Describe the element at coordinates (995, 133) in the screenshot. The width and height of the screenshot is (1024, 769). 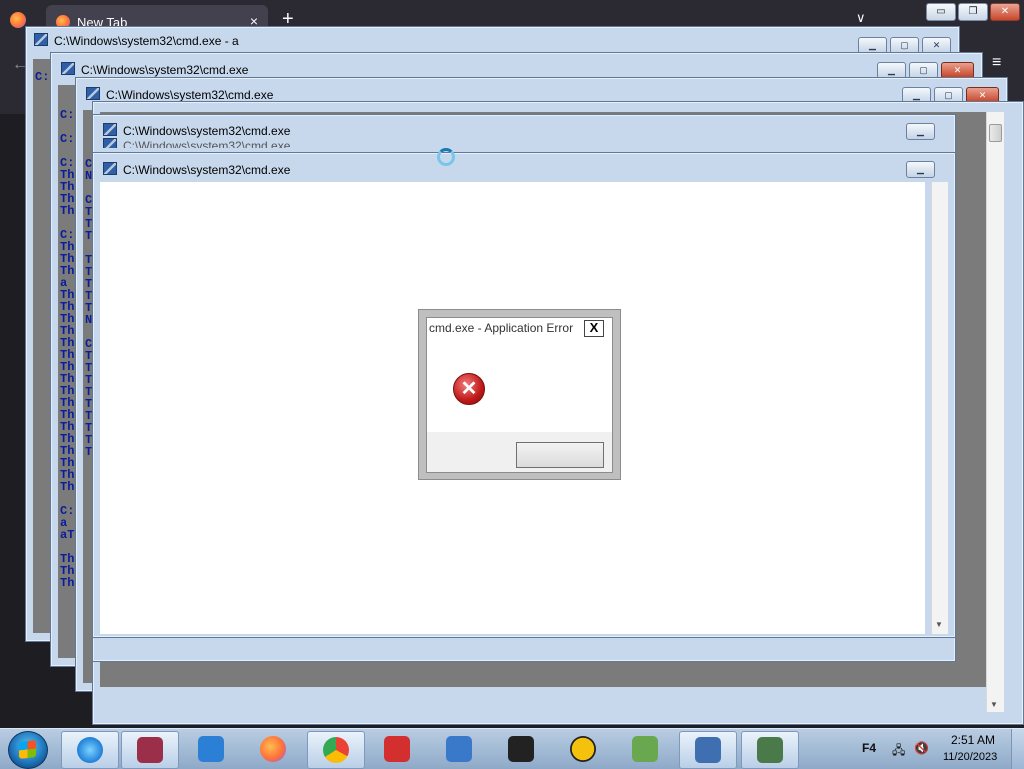
I see `scrollbar-thumb` at that location.